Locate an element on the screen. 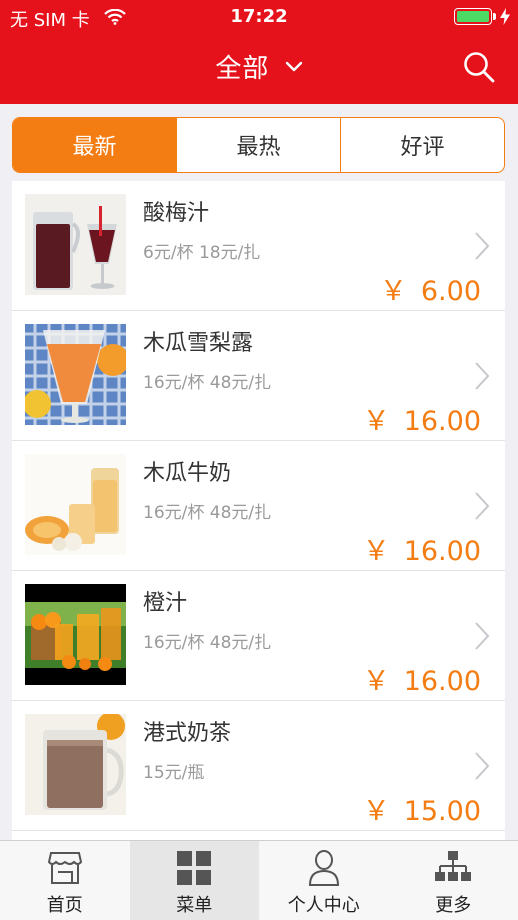 The width and height of the screenshot is (518, 920). hk-milk-tea-image is located at coordinates (75, 764).